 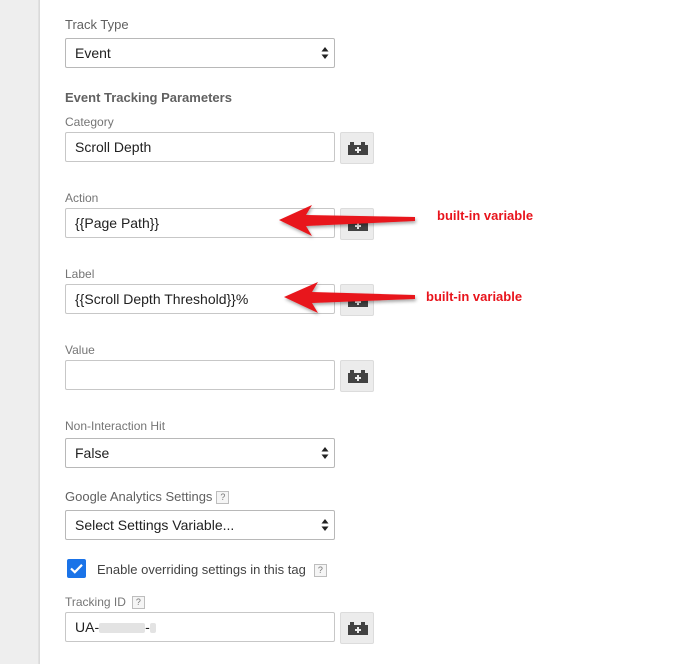 I want to click on redacted-account-id, so click(x=122, y=628).